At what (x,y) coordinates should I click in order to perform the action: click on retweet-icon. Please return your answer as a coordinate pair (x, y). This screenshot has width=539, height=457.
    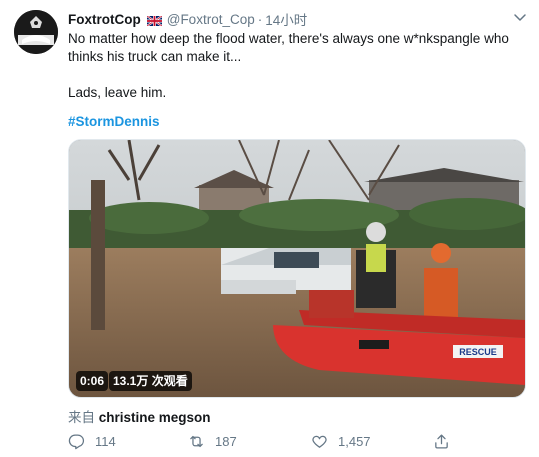
    Looking at the image, I should click on (196, 441).